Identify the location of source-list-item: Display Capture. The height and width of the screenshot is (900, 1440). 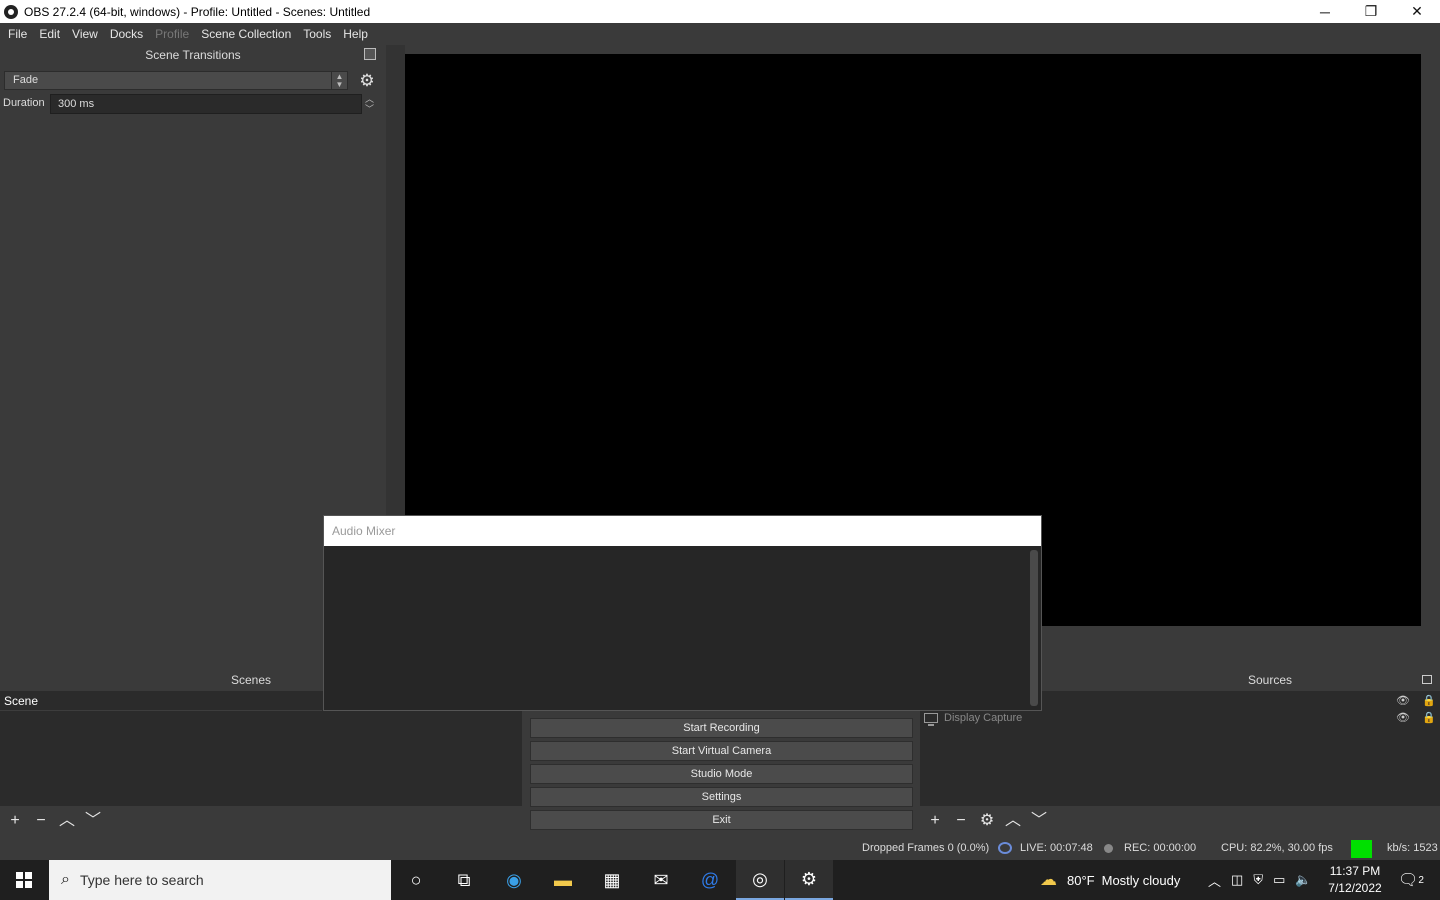
(973, 718).